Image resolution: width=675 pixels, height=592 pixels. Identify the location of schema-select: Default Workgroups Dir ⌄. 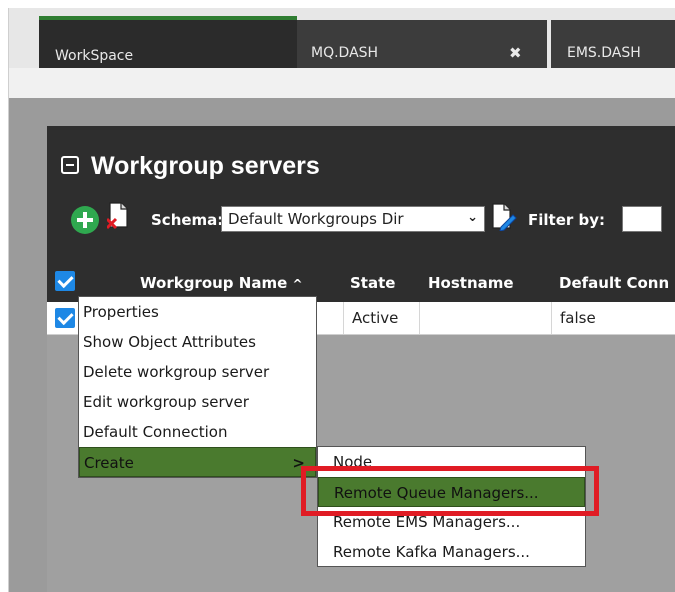
(353, 219).